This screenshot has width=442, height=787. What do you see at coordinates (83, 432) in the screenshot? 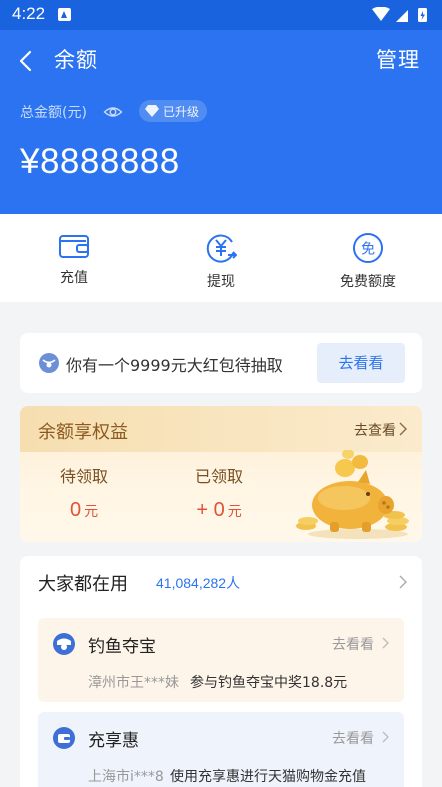
I see `rights-title: 余额享权益` at bounding box center [83, 432].